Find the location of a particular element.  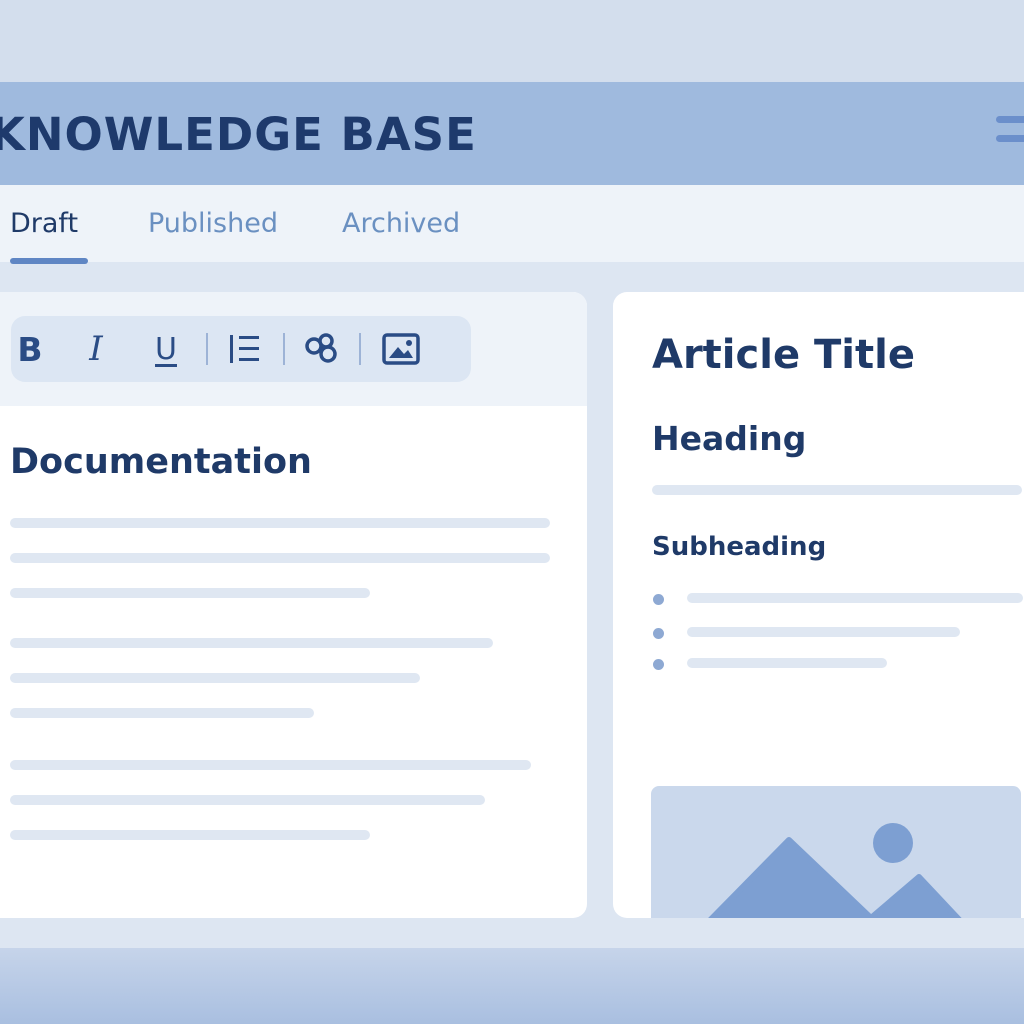

bold-button: B is located at coordinates (30, 349).